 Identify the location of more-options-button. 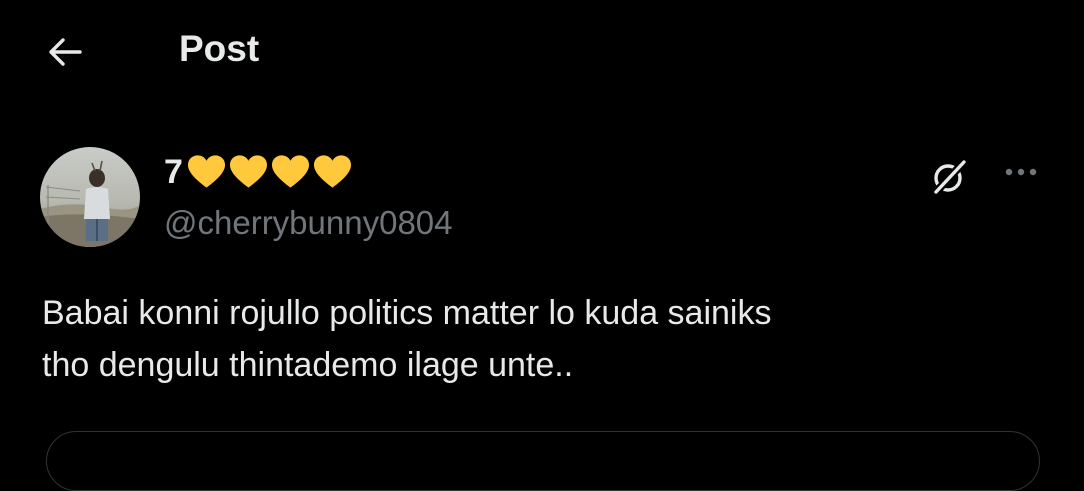
(1021, 172).